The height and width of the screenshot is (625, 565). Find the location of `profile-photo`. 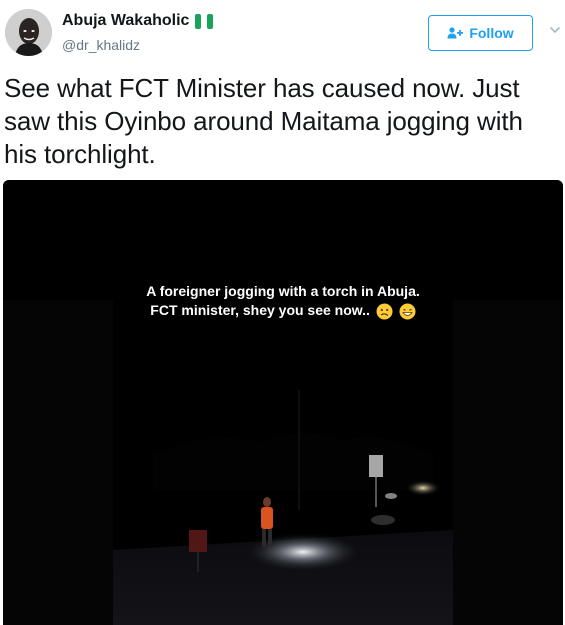

profile-photo is located at coordinates (28, 32).